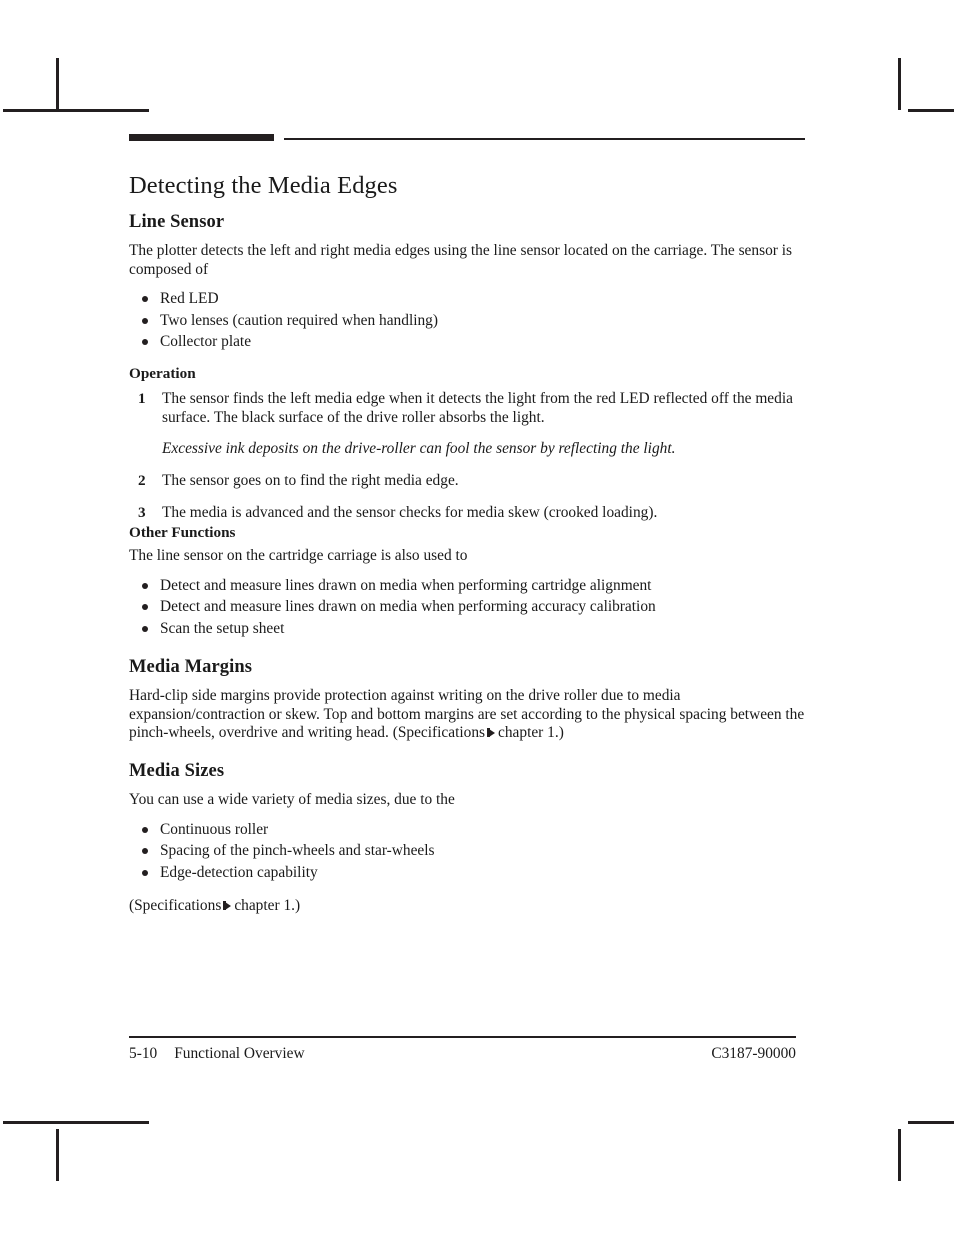 The width and height of the screenshot is (954, 1235). I want to click on footer-part-number: C3187-90000, so click(753, 1053).